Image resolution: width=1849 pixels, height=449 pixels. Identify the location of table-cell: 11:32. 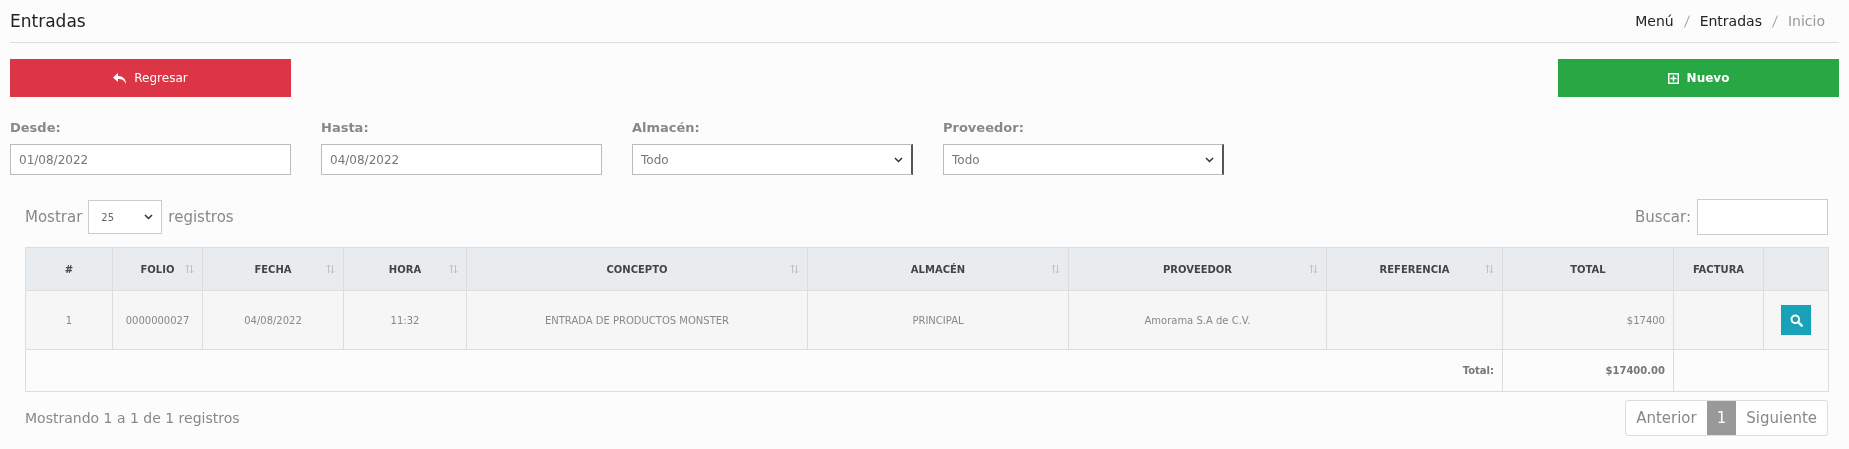
(405, 320).